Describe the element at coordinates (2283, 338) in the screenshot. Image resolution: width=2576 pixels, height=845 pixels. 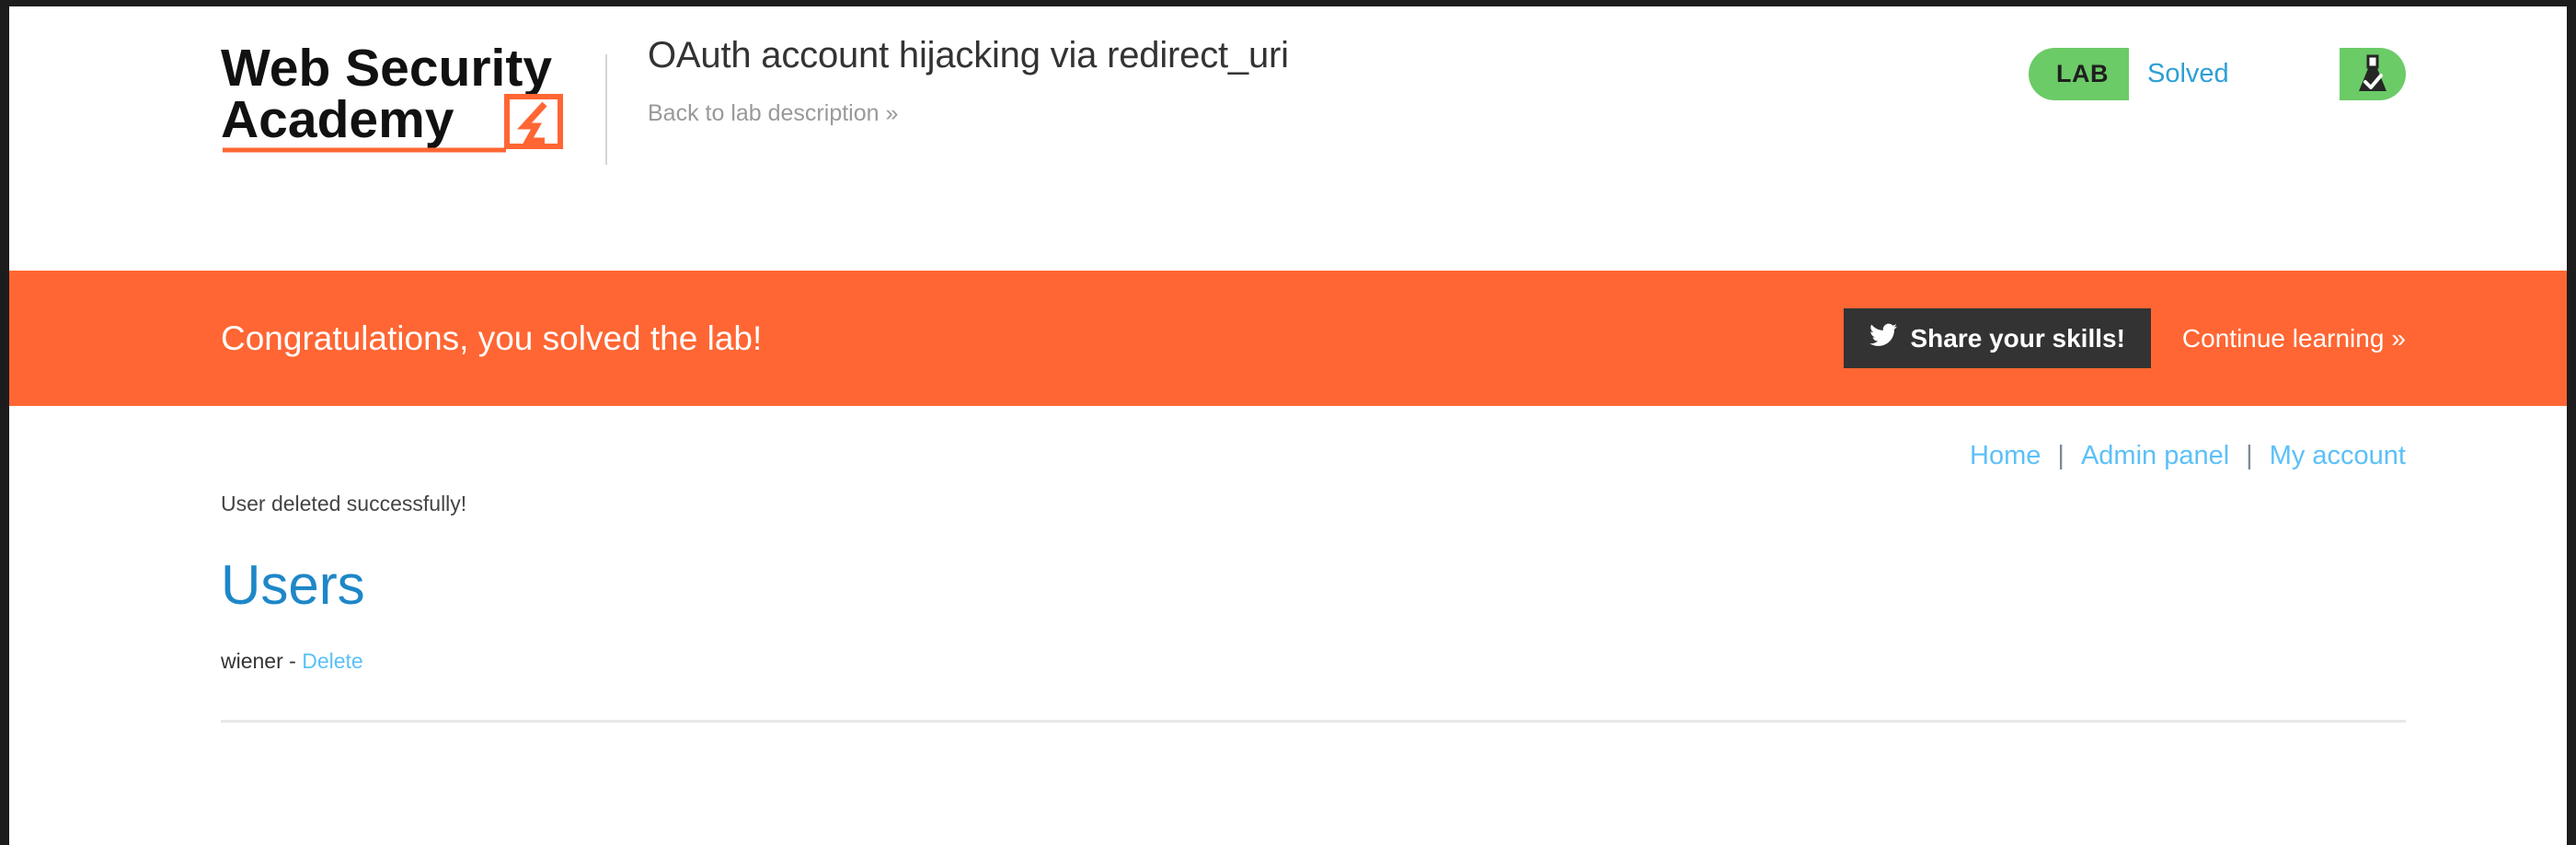
I see `continue-link-label: Continue learning` at that location.